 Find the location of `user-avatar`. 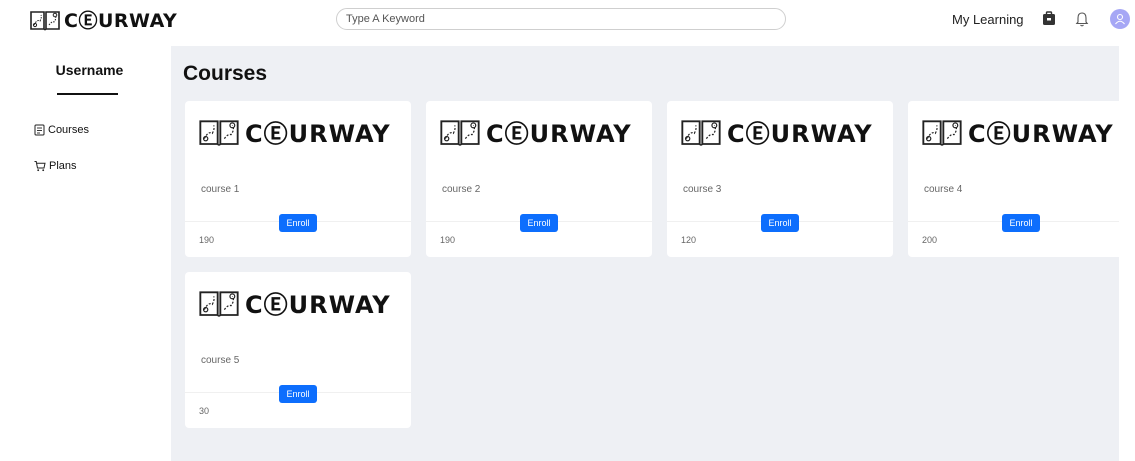

user-avatar is located at coordinates (1120, 19).